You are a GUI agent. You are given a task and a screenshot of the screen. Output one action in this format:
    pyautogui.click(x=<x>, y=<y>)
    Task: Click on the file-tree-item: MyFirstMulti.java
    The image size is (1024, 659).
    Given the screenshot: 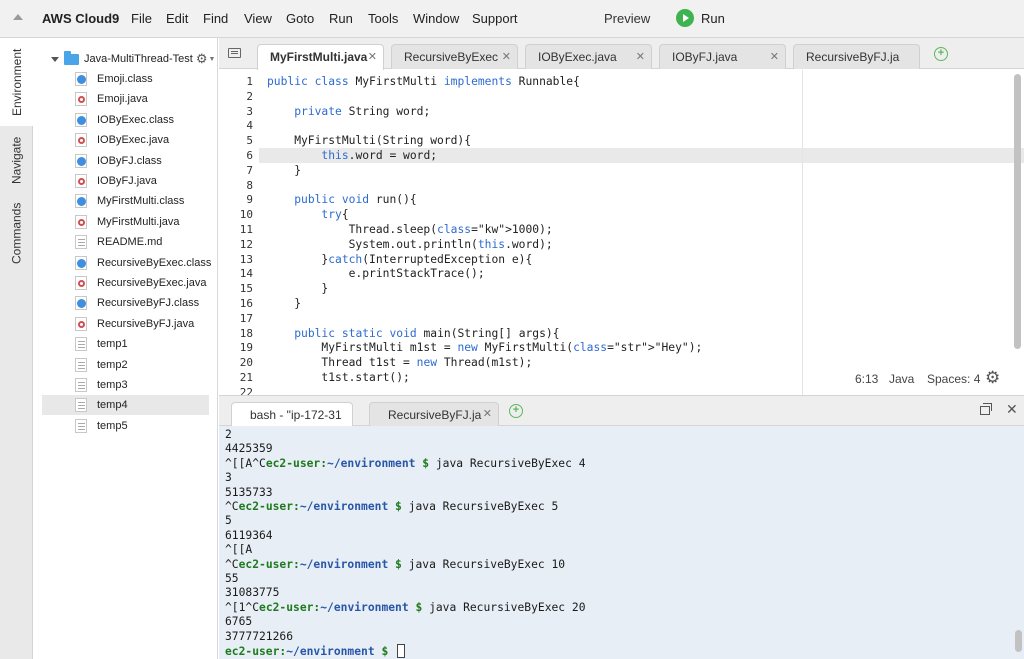 What is the action you would take?
    pyautogui.click(x=125, y=222)
    